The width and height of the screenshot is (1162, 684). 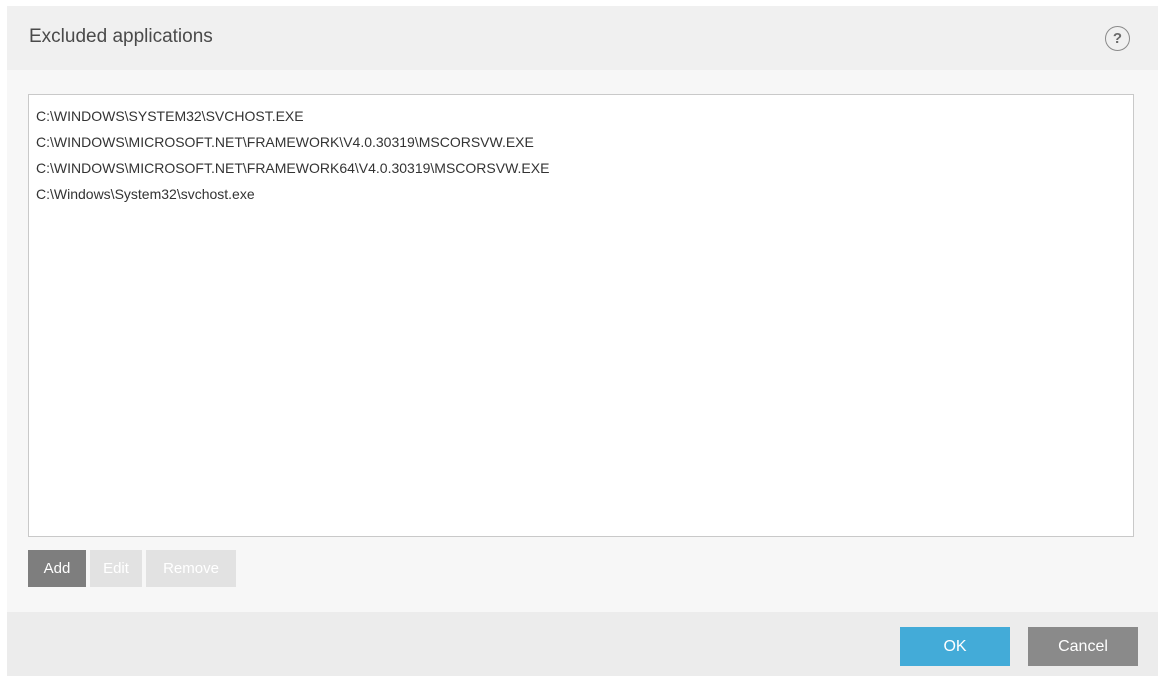 I want to click on edit-button: Edit, so click(x=116, y=568).